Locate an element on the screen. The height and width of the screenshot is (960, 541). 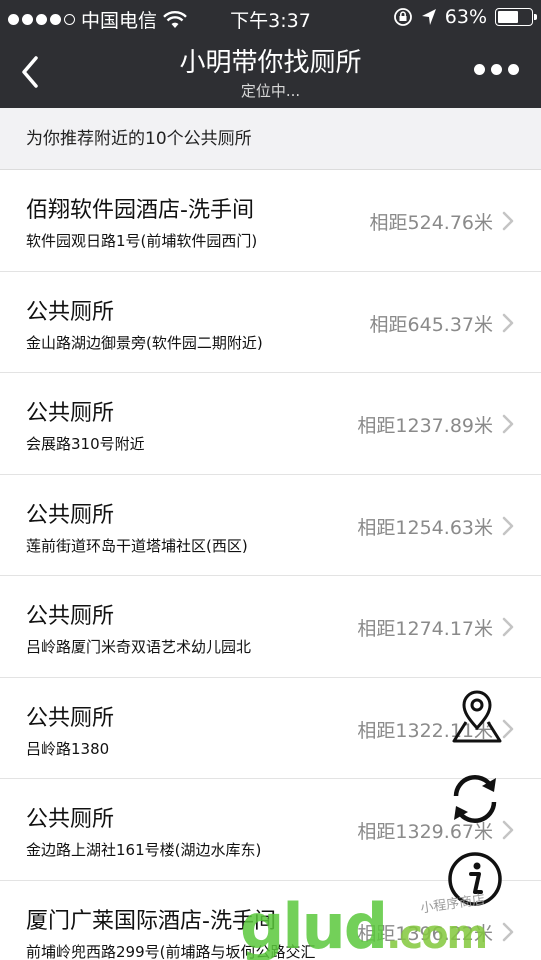
battery-percent: 63% is located at coordinates (465, 17).